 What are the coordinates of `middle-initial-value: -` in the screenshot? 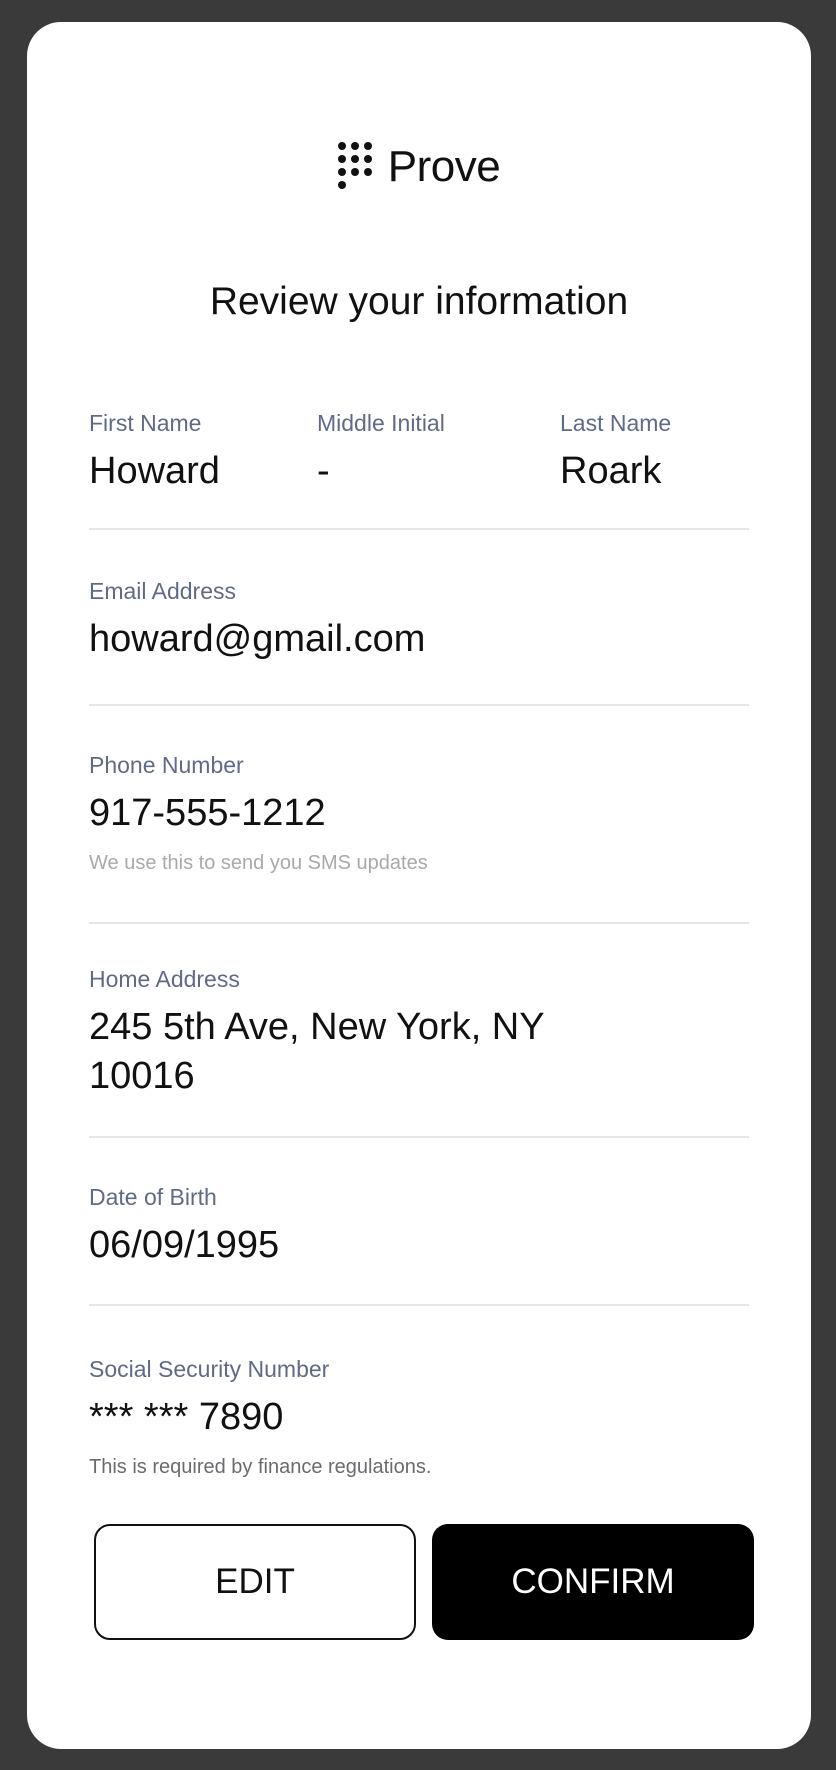 It's located at (323, 471).